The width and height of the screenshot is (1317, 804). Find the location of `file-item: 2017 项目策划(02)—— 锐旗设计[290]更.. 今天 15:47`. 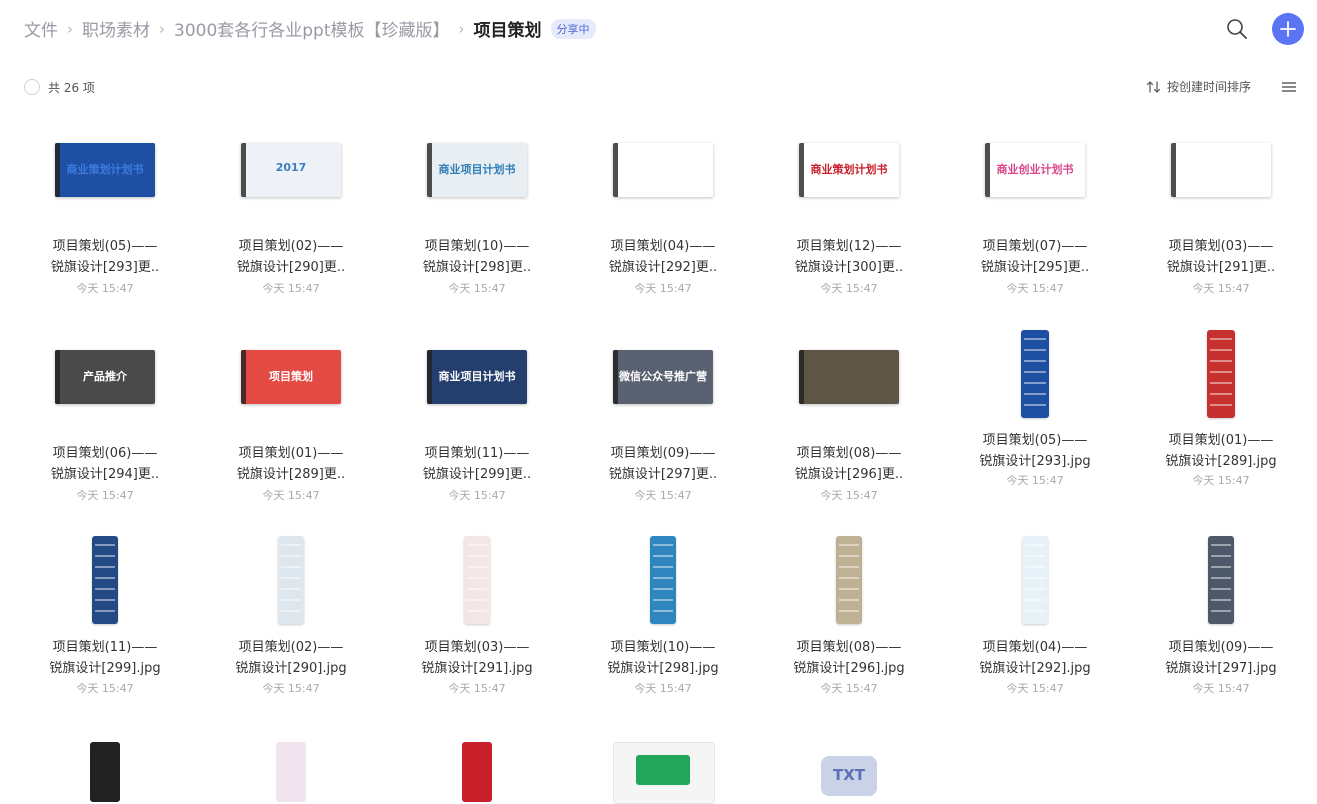

file-item: 2017 项目策划(02)—— 锐旗设计[290]更.. 今天 15:47 is located at coordinates (291, 147).